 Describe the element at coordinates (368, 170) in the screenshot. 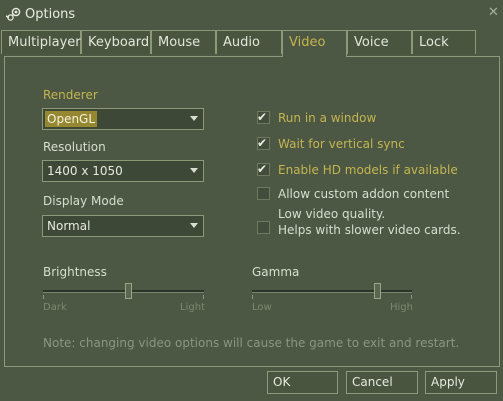

I see `hd-models-label: Enable HD models if available` at that location.